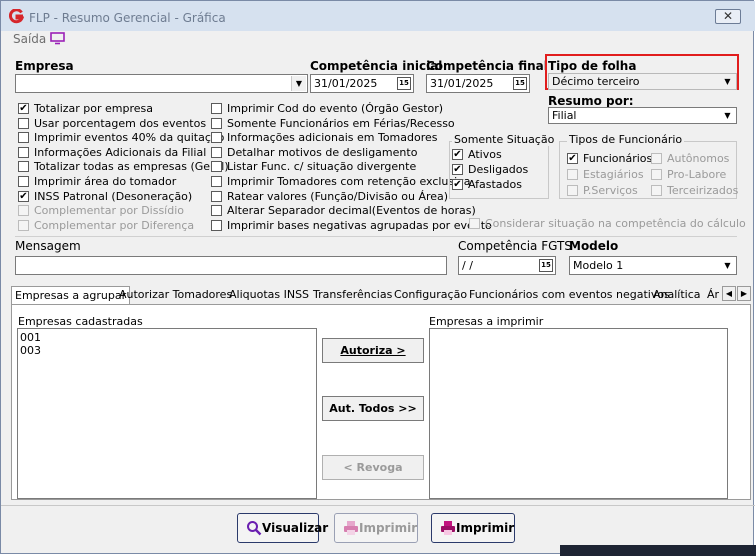 This screenshot has height=556, width=756. What do you see at coordinates (515, 246) in the screenshot?
I see `competencia-fgts-label: Competência FGTS` at bounding box center [515, 246].